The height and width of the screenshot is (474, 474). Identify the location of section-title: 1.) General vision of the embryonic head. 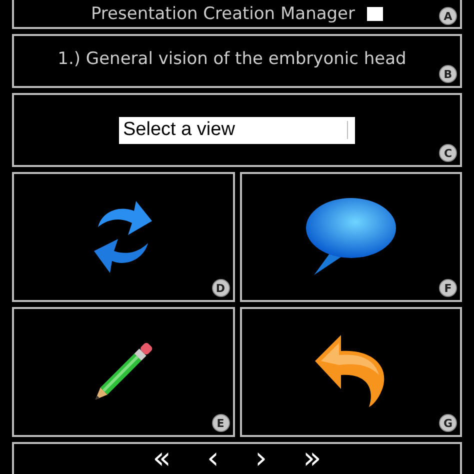
(232, 59).